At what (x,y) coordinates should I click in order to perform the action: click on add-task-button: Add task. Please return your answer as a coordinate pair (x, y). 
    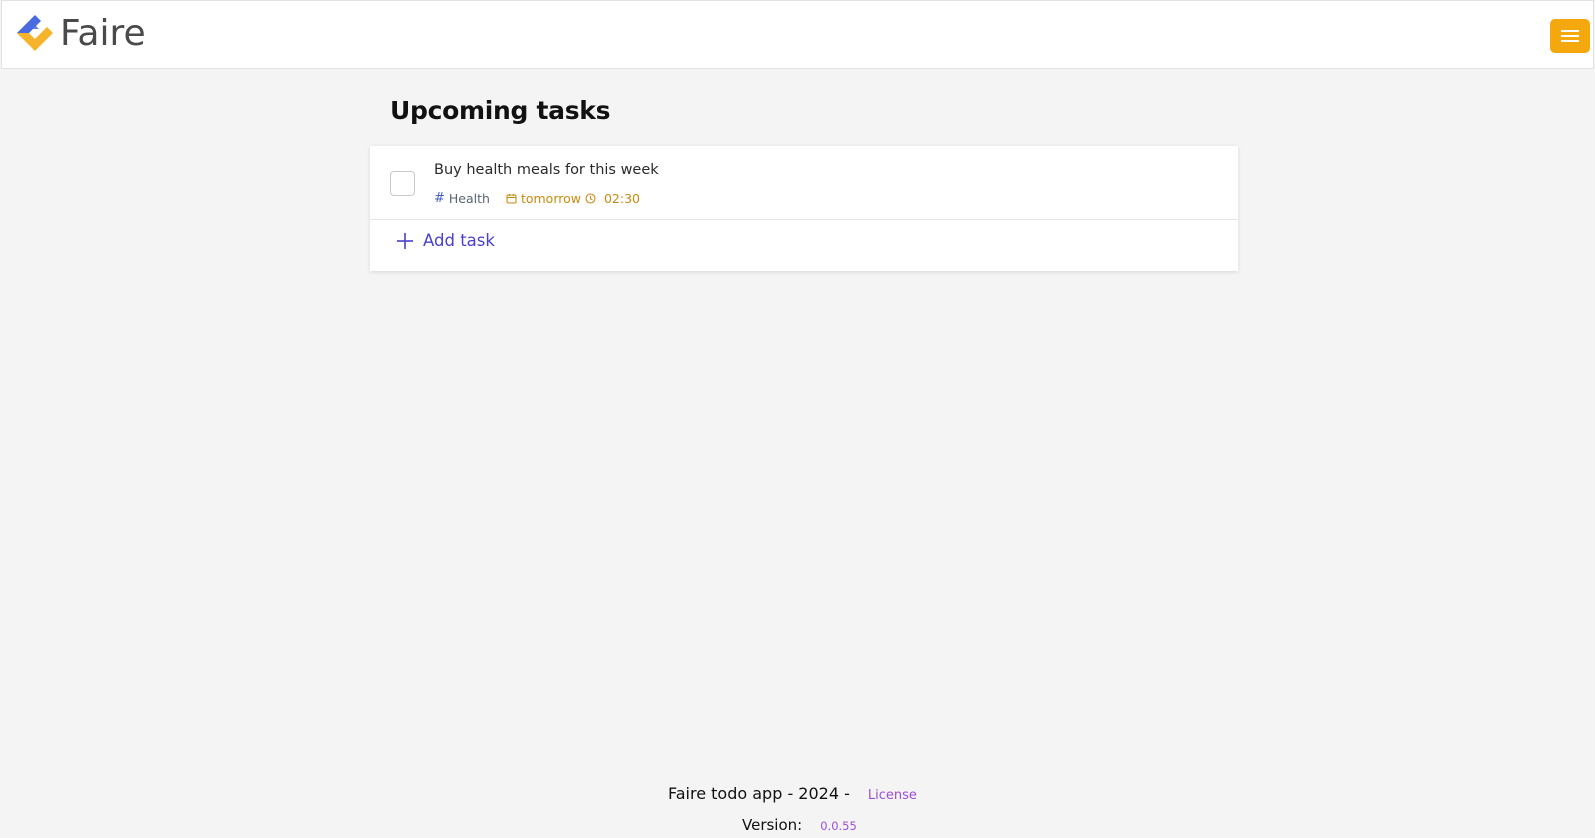
    Looking at the image, I should click on (445, 240).